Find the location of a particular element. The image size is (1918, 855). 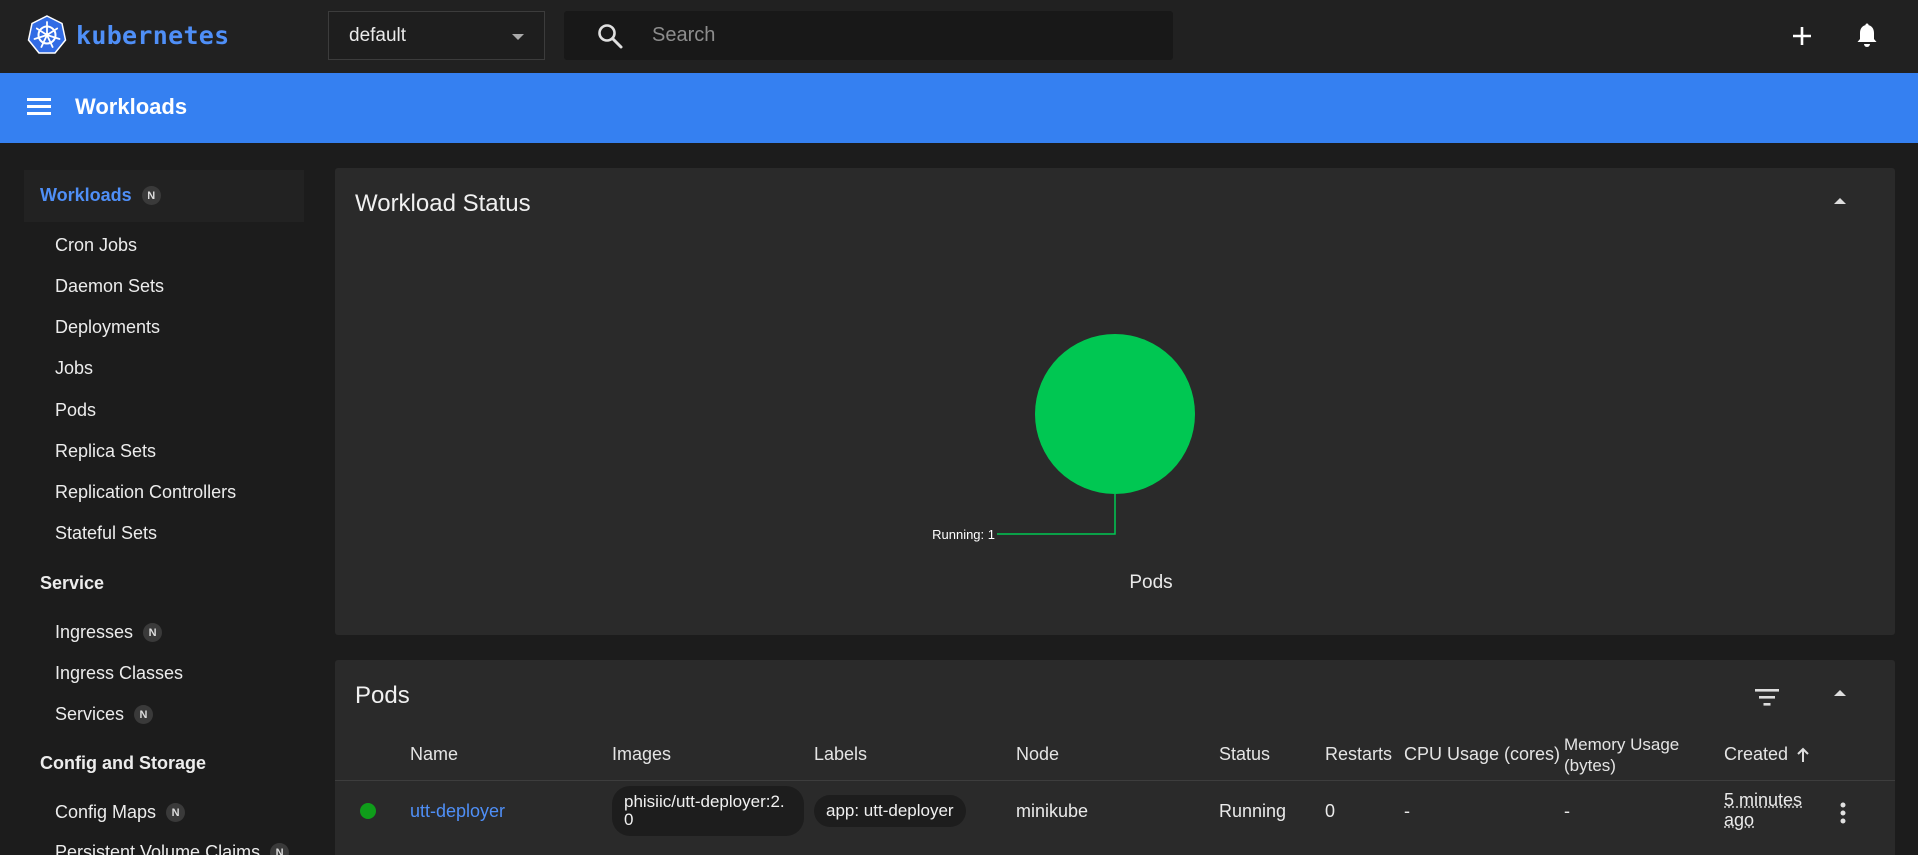

sidebar-item-services: Services N is located at coordinates (104, 714).